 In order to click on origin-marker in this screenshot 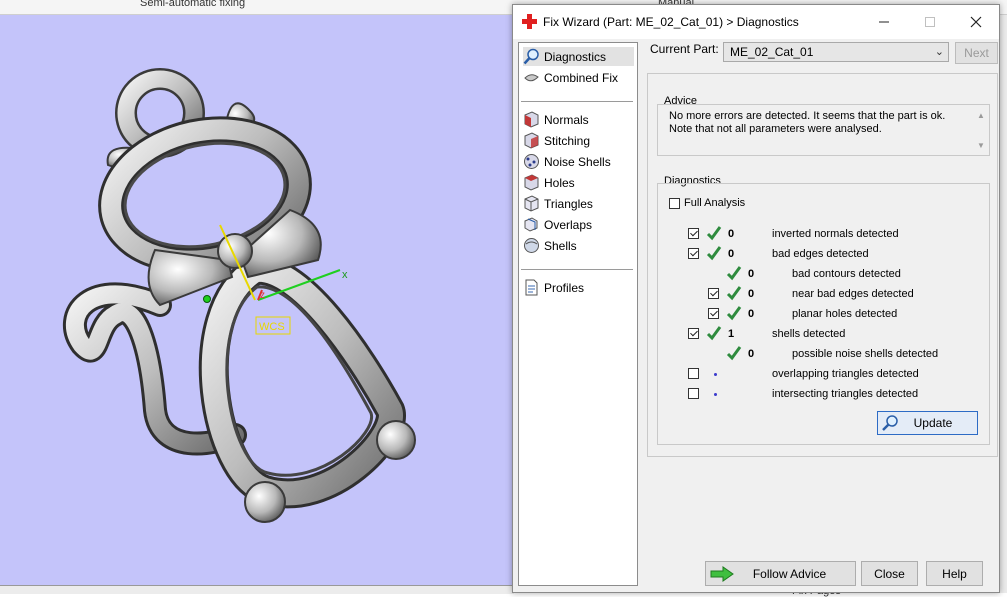, I will do `click(207, 299)`.